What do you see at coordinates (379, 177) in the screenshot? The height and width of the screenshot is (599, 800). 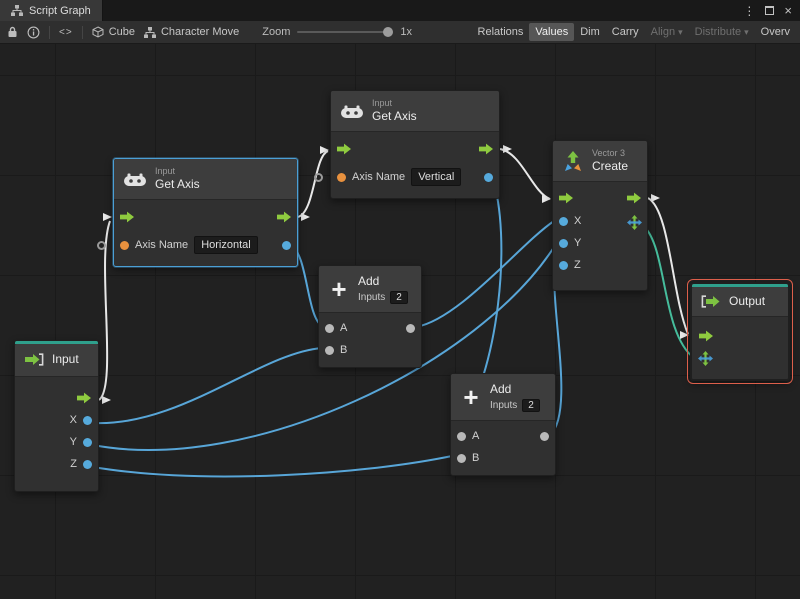 I see `param-label: Axis Name` at bounding box center [379, 177].